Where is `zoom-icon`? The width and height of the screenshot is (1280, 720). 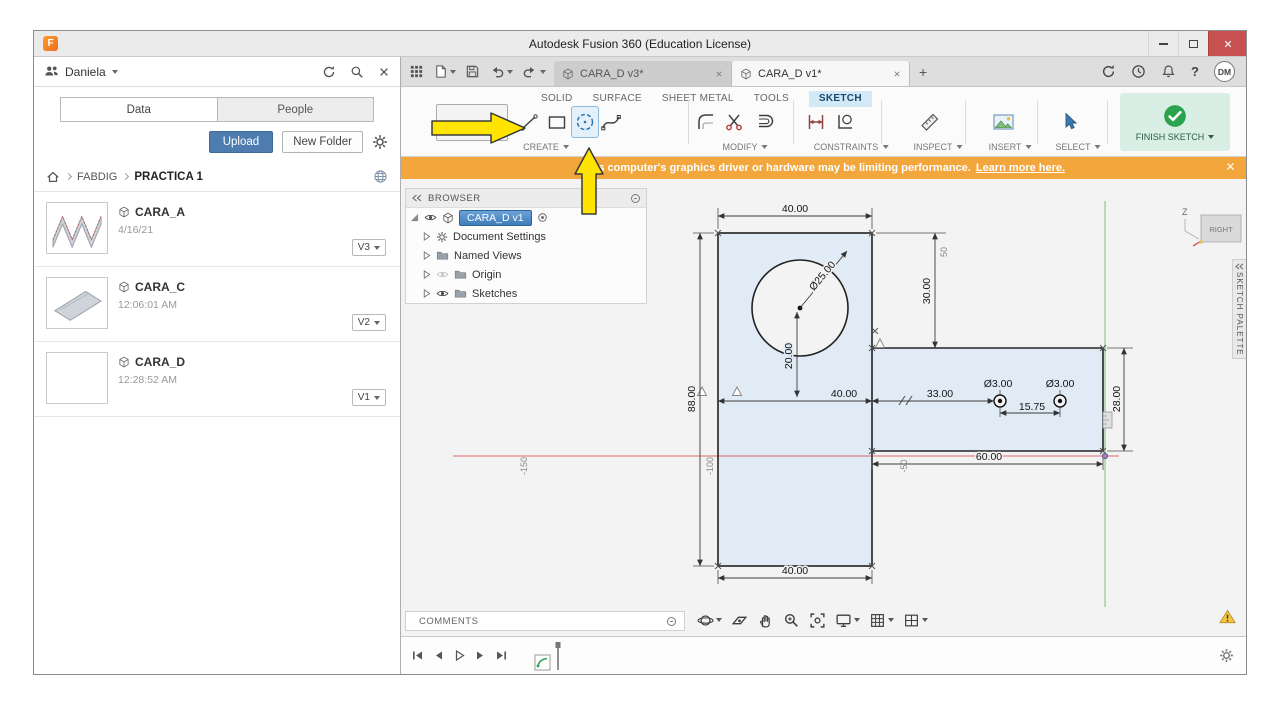
zoom-icon is located at coordinates (791, 620).